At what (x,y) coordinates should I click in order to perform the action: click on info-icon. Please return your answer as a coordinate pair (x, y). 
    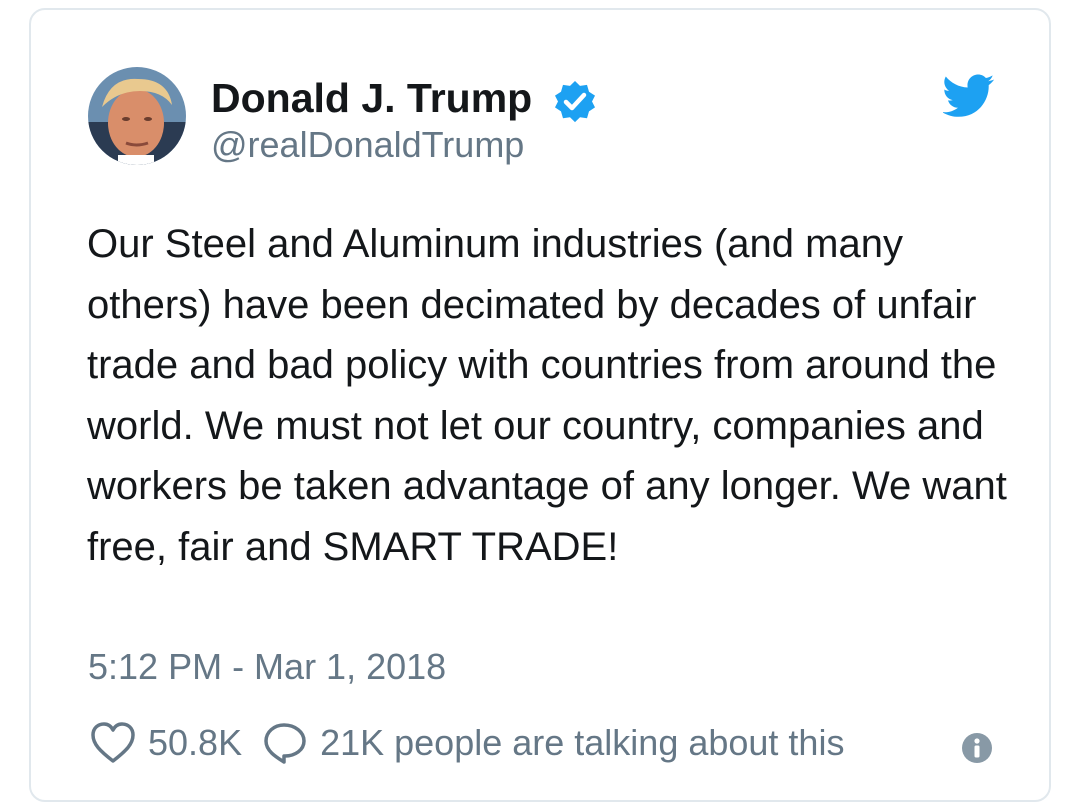
    Looking at the image, I should click on (977, 748).